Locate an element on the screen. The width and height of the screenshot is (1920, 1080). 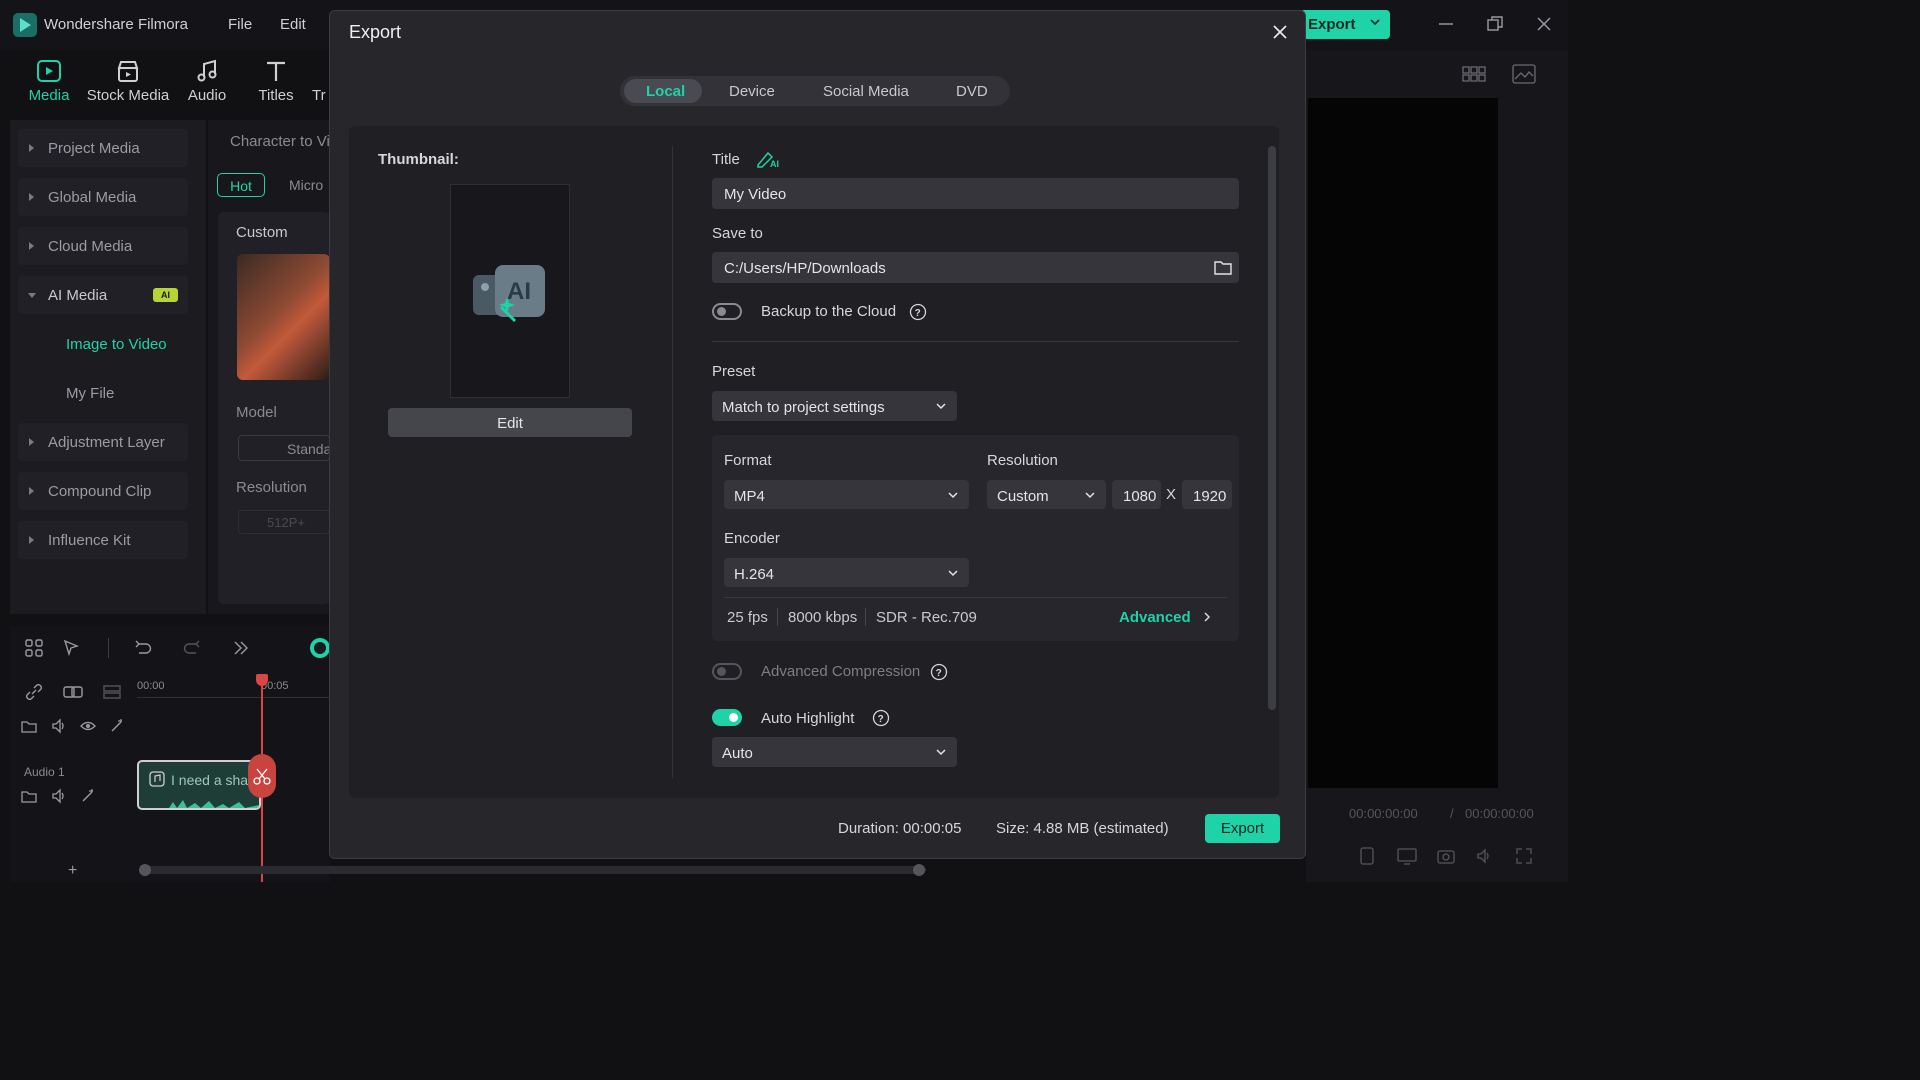
title-input: My Video is located at coordinates (975, 193).